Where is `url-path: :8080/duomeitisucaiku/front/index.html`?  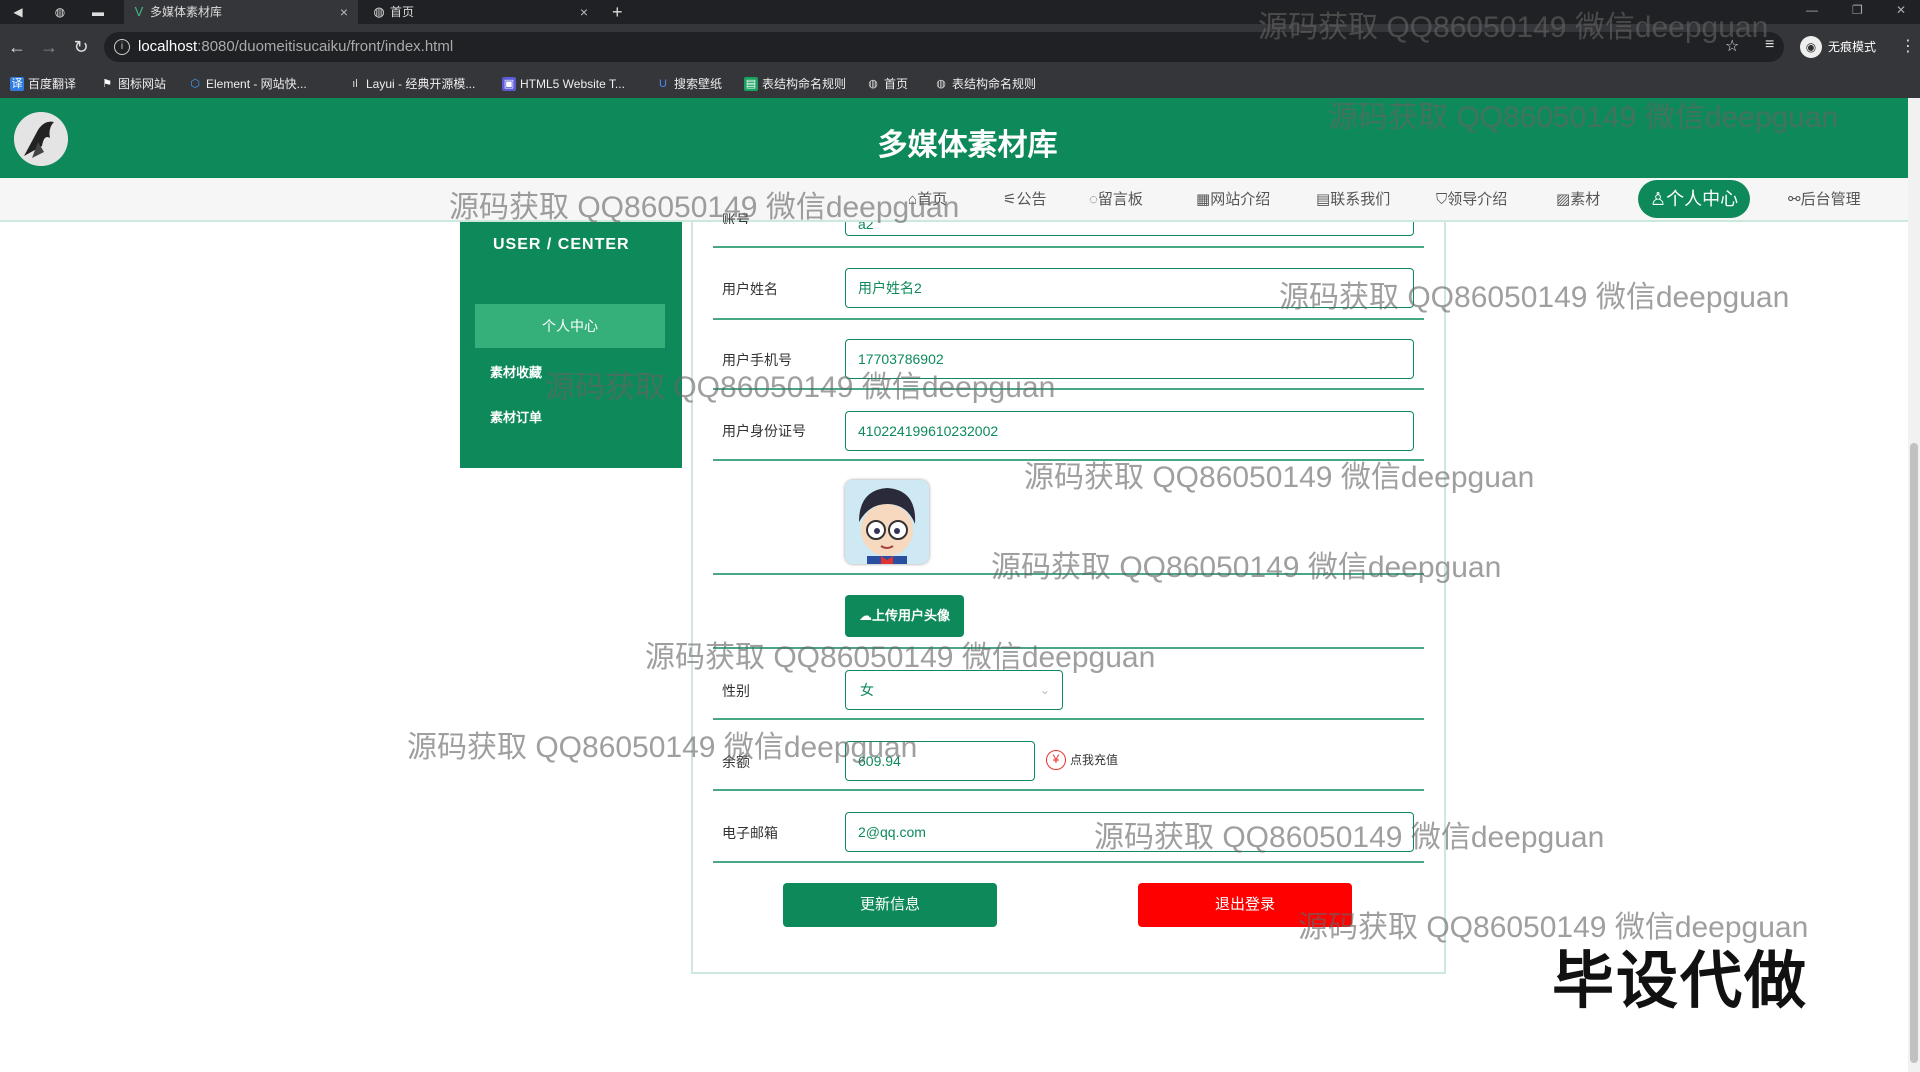 url-path: :8080/duomeitisucaiku/front/index.html is located at coordinates (325, 46).